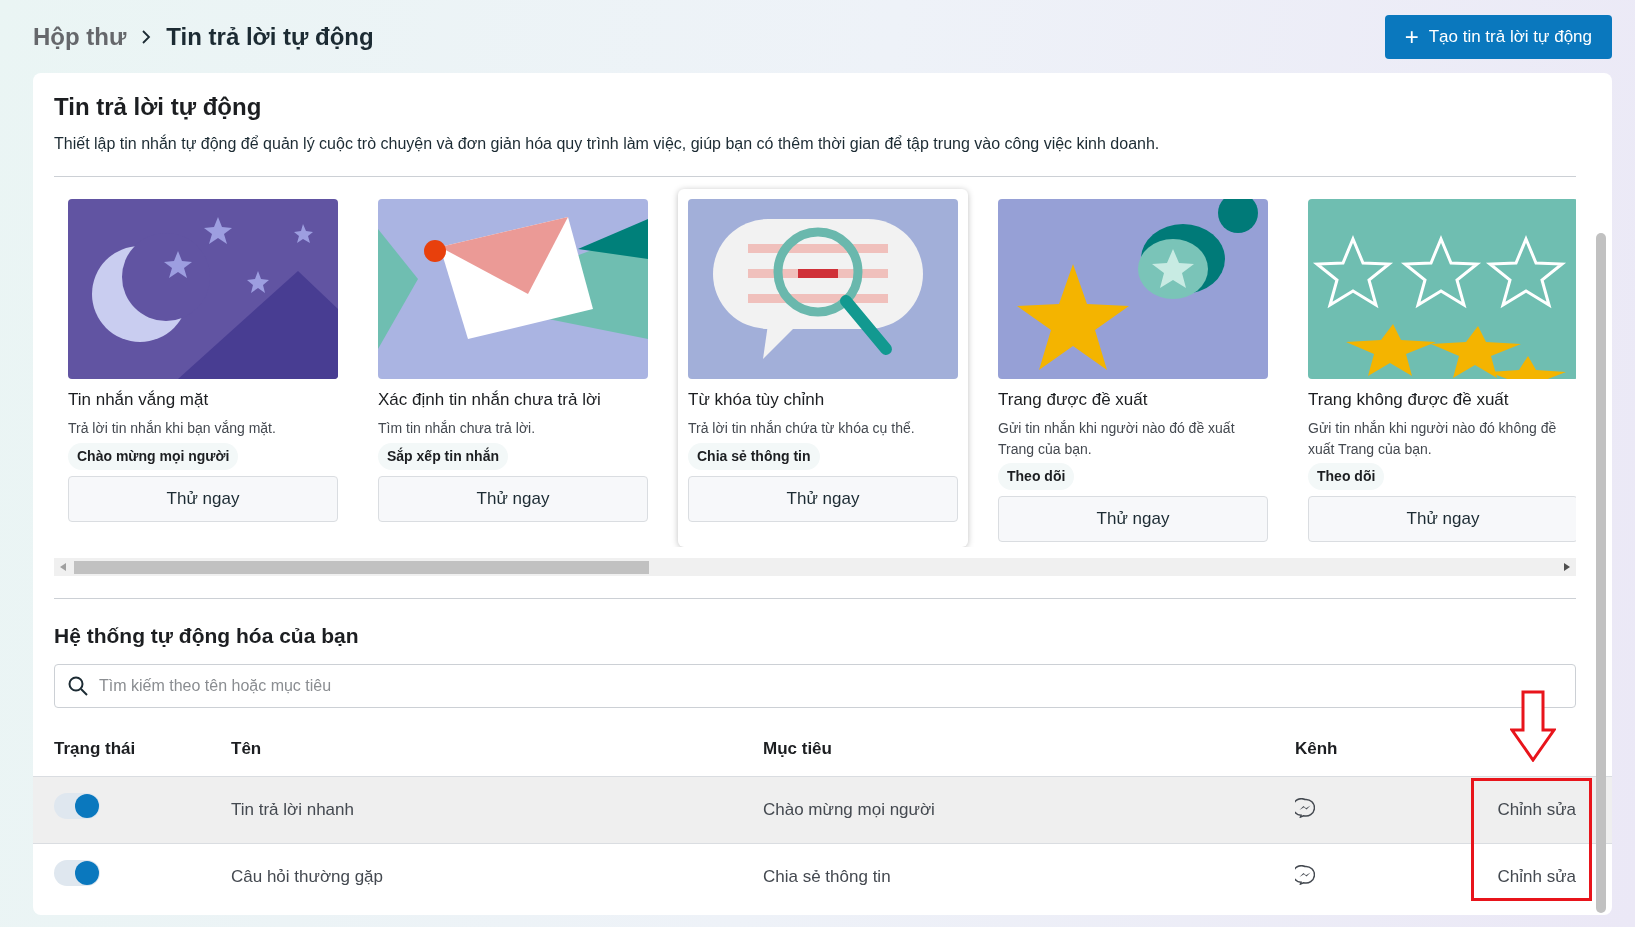 The width and height of the screenshot is (1635, 927). Describe the element at coordinates (1409, 399) in the screenshot. I see `template-title: Trang không được đề xuất` at that location.